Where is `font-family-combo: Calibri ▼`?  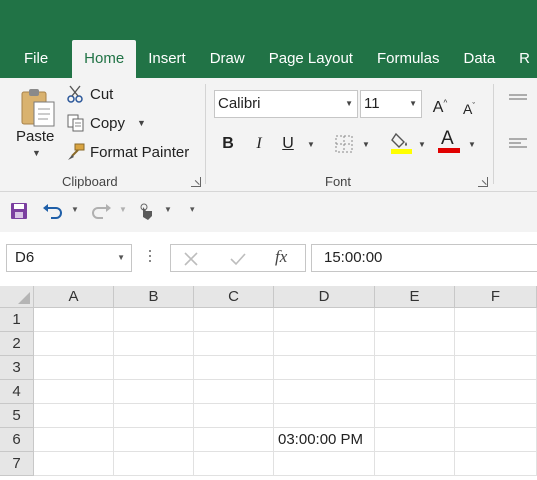
font-family-combo: Calibri ▼ is located at coordinates (286, 104).